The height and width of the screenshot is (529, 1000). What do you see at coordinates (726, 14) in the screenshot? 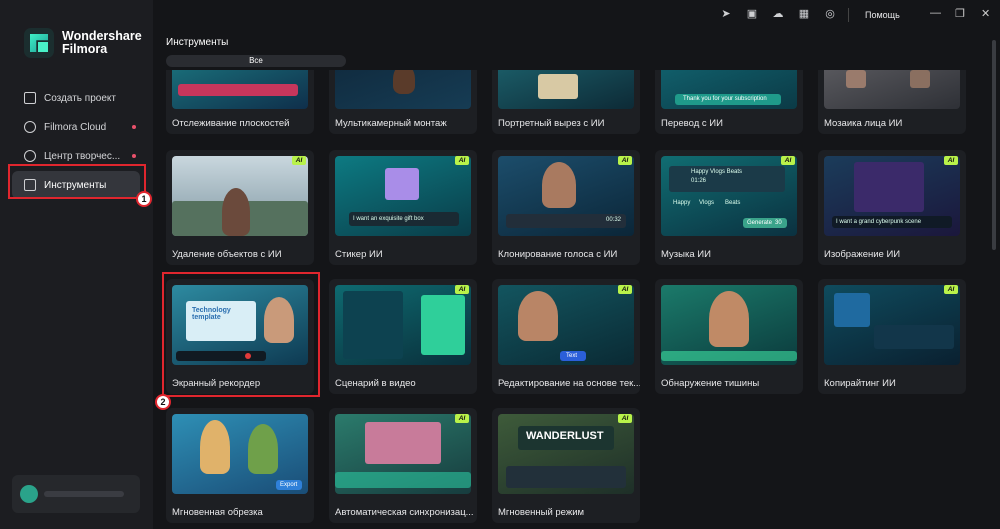
I see `send-icon: ➤` at bounding box center [726, 14].